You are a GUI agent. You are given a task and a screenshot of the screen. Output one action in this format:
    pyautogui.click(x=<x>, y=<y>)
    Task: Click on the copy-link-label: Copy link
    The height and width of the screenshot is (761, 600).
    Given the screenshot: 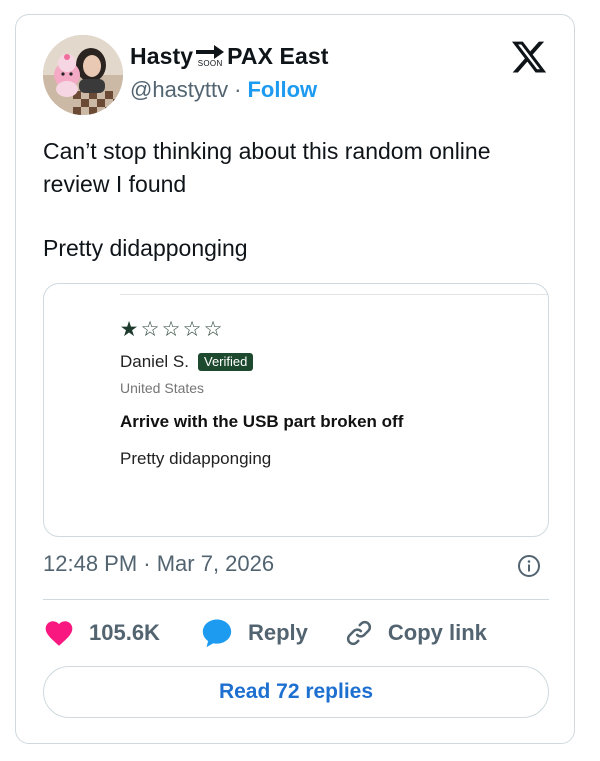 What is the action you would take?
    pyautogui.click(x=437, y=632)
    